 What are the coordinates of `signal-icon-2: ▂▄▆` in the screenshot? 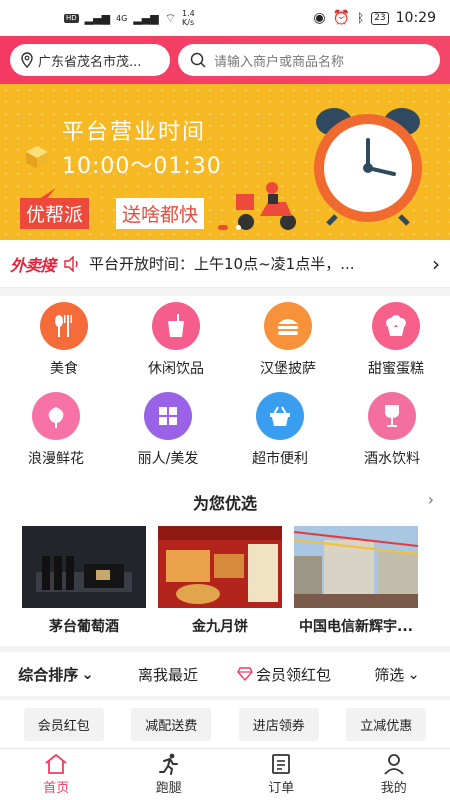 It's located at (146, 18).